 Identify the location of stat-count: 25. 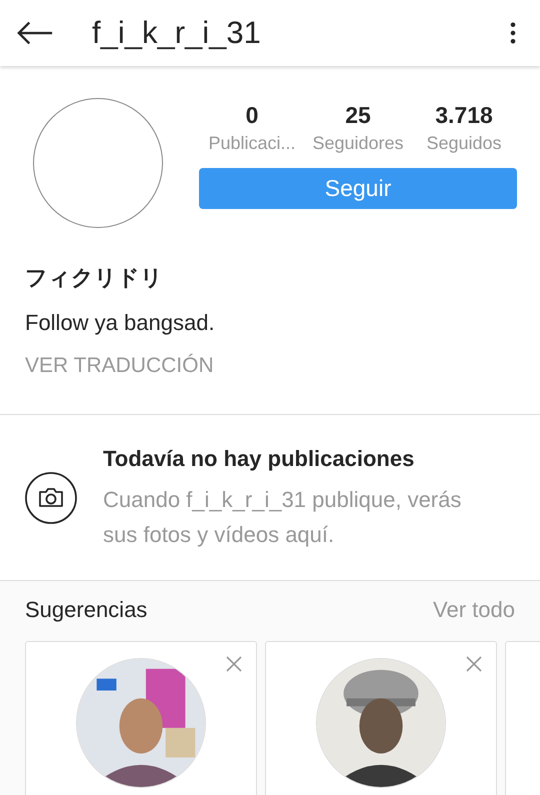
(358, 115).